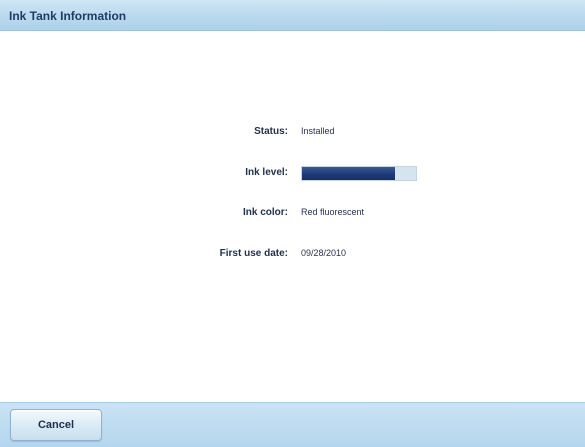  I want to click on ink-color-row: Ink color: Red fluorescent, so click(292, 214).